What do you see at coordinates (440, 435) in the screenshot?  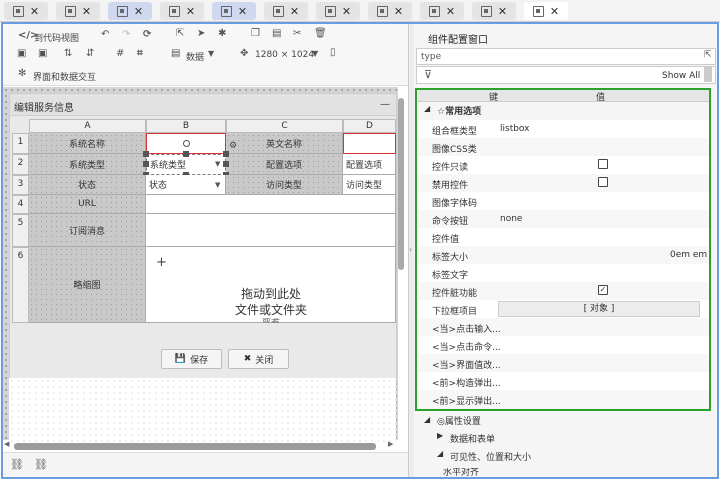 I see `expand-icon: ▶` at bounding box center [440, 435].